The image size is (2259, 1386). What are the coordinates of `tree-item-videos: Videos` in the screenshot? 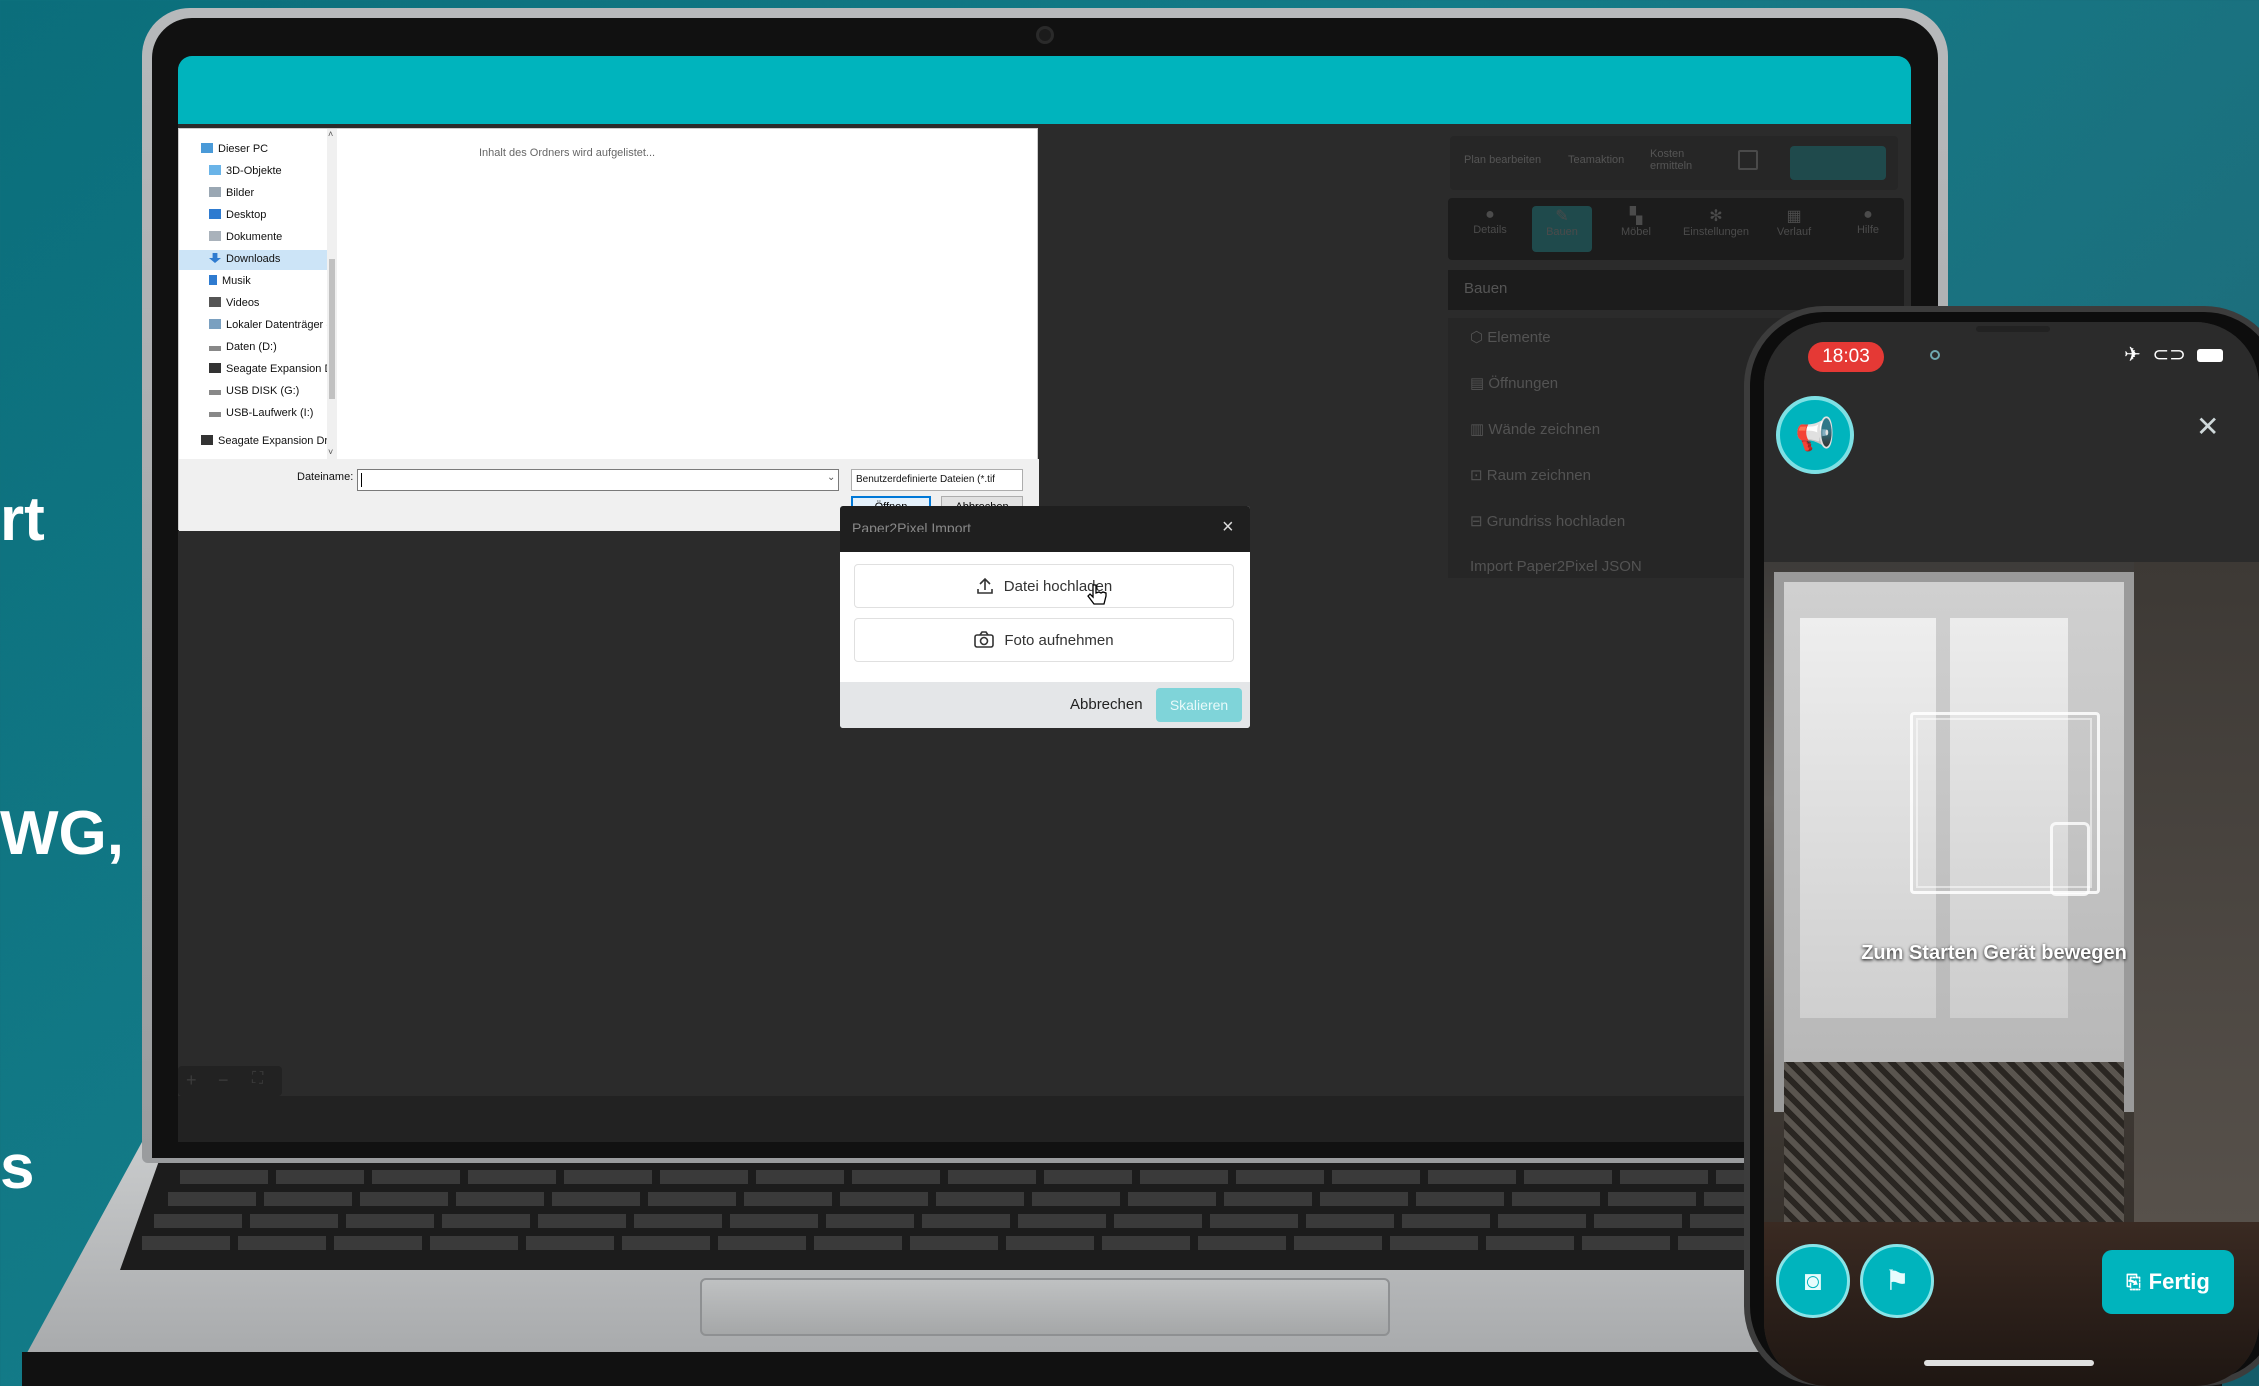 It's located at (234, 303).